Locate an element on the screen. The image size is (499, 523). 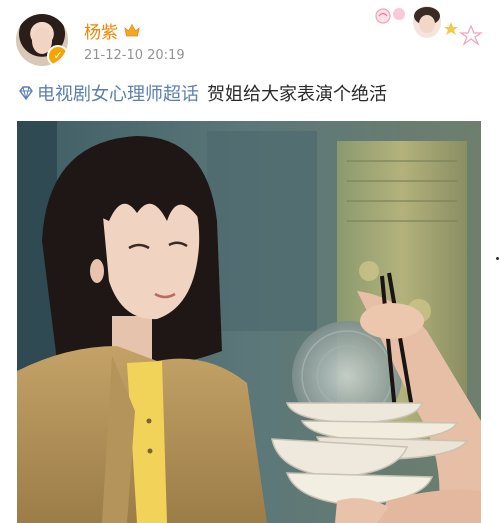
profile-card-decoration is located at coordinates (429, 26).